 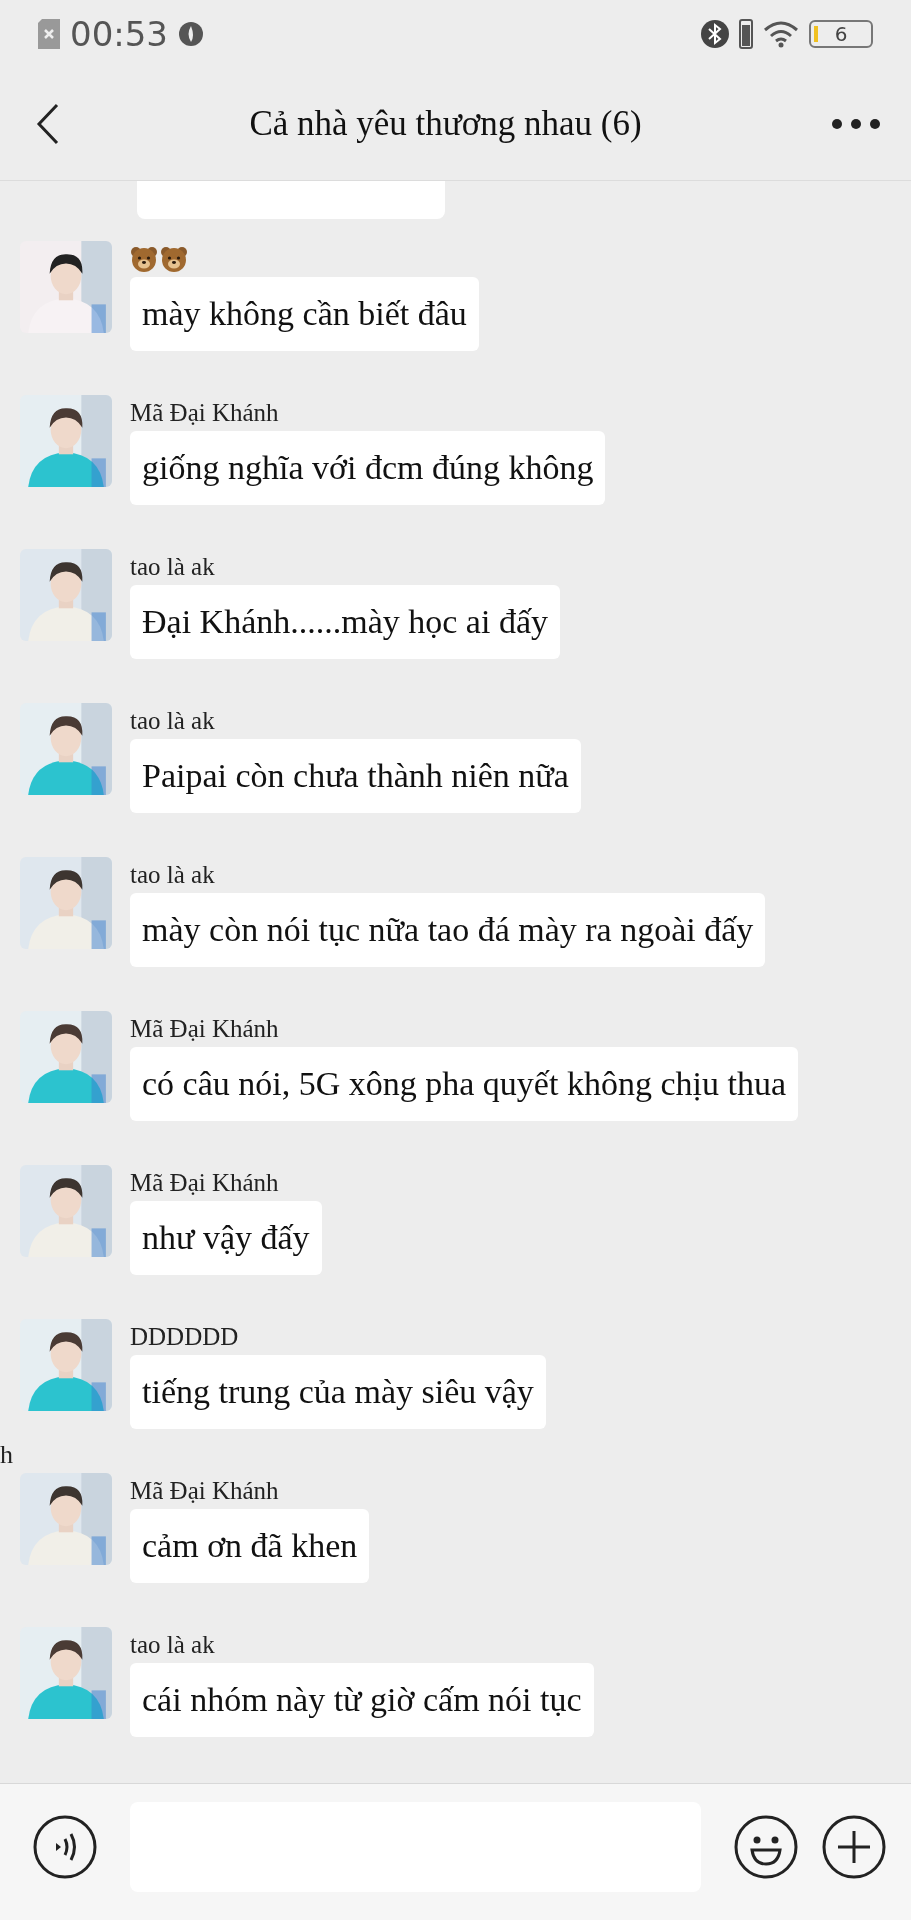 I want to click on bluetooth-icon, so click(x=715, y=34).